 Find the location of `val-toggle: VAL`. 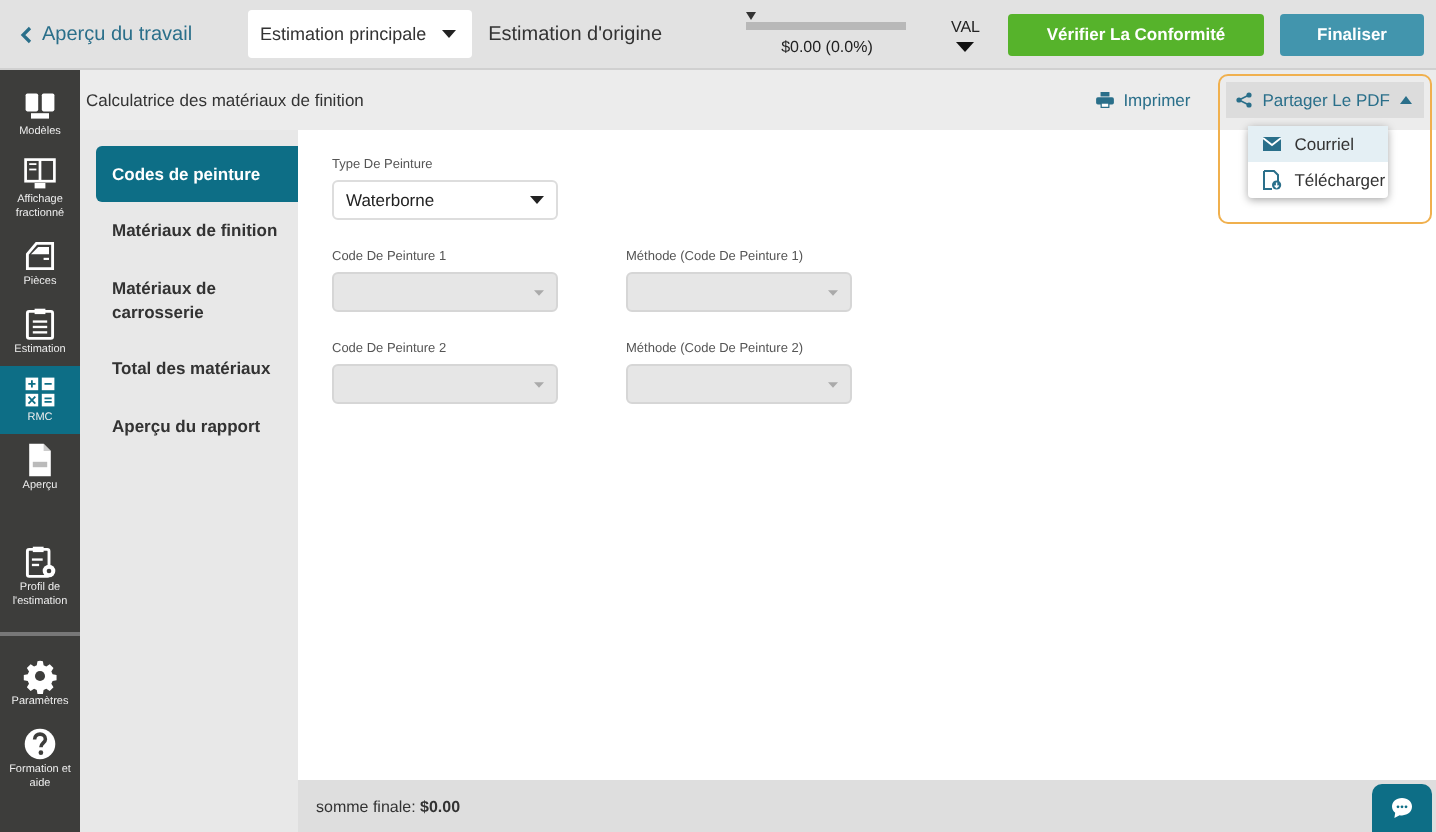

val-toggle: VAL is located at coordinates (965, 34).